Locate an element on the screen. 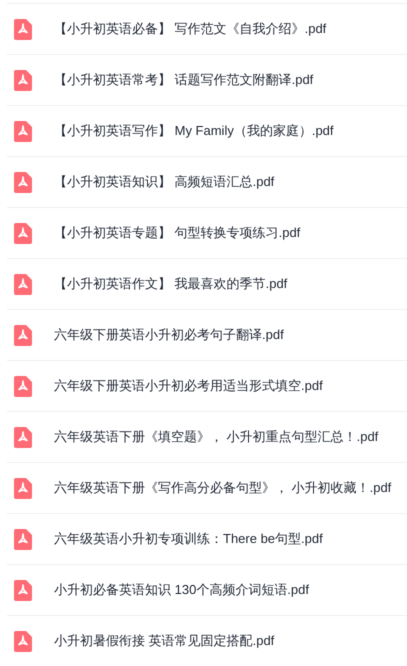 Image resolution: width=407 pixels, height=666 pixels. file-name: 六年级下册英语小升初必考用适当形式填空.pdf is located at coordinates (188, 386).